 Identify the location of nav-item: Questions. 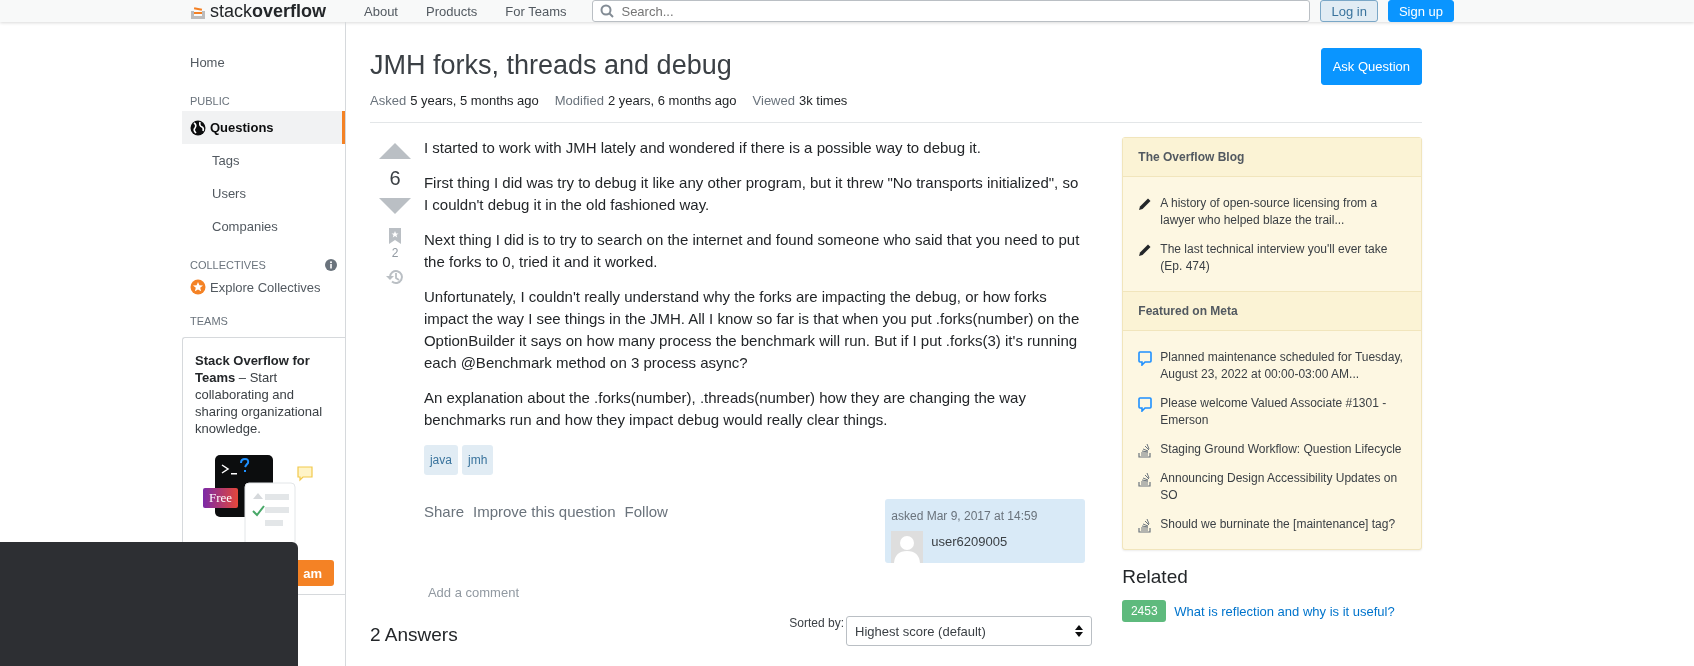
(263, 127).